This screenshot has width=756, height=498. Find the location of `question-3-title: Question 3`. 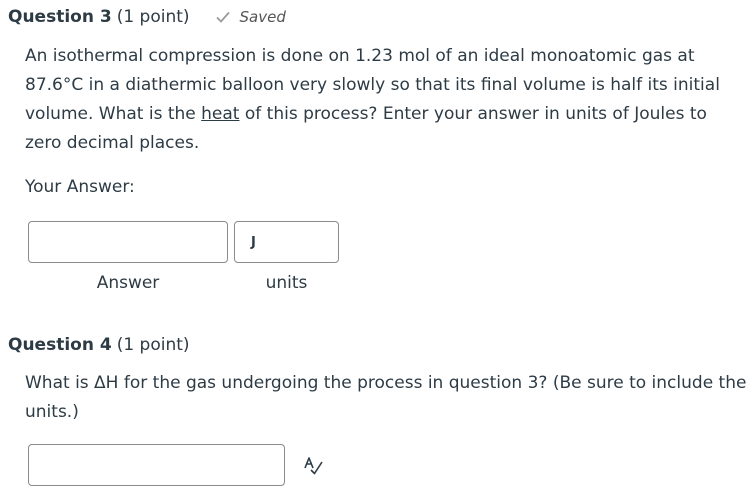

question-3-title: Question 3 is located at coordinates (60, 17).